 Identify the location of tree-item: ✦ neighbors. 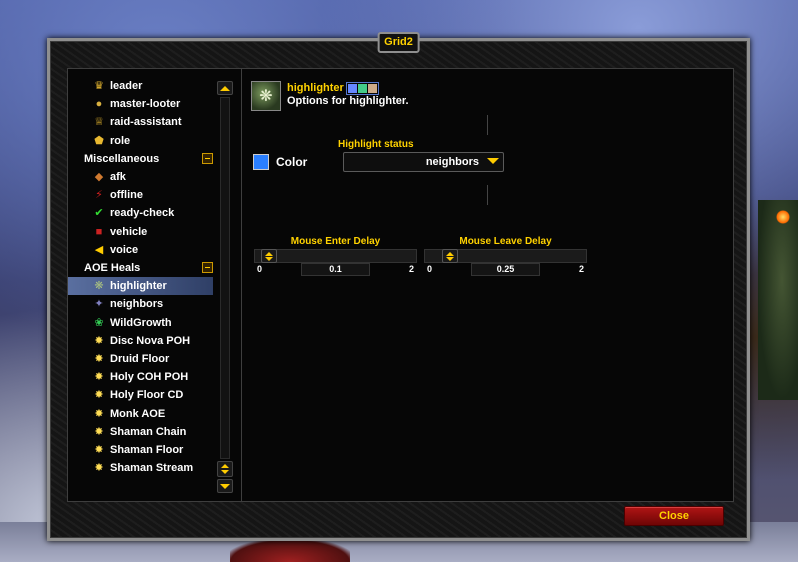
(140, 304).